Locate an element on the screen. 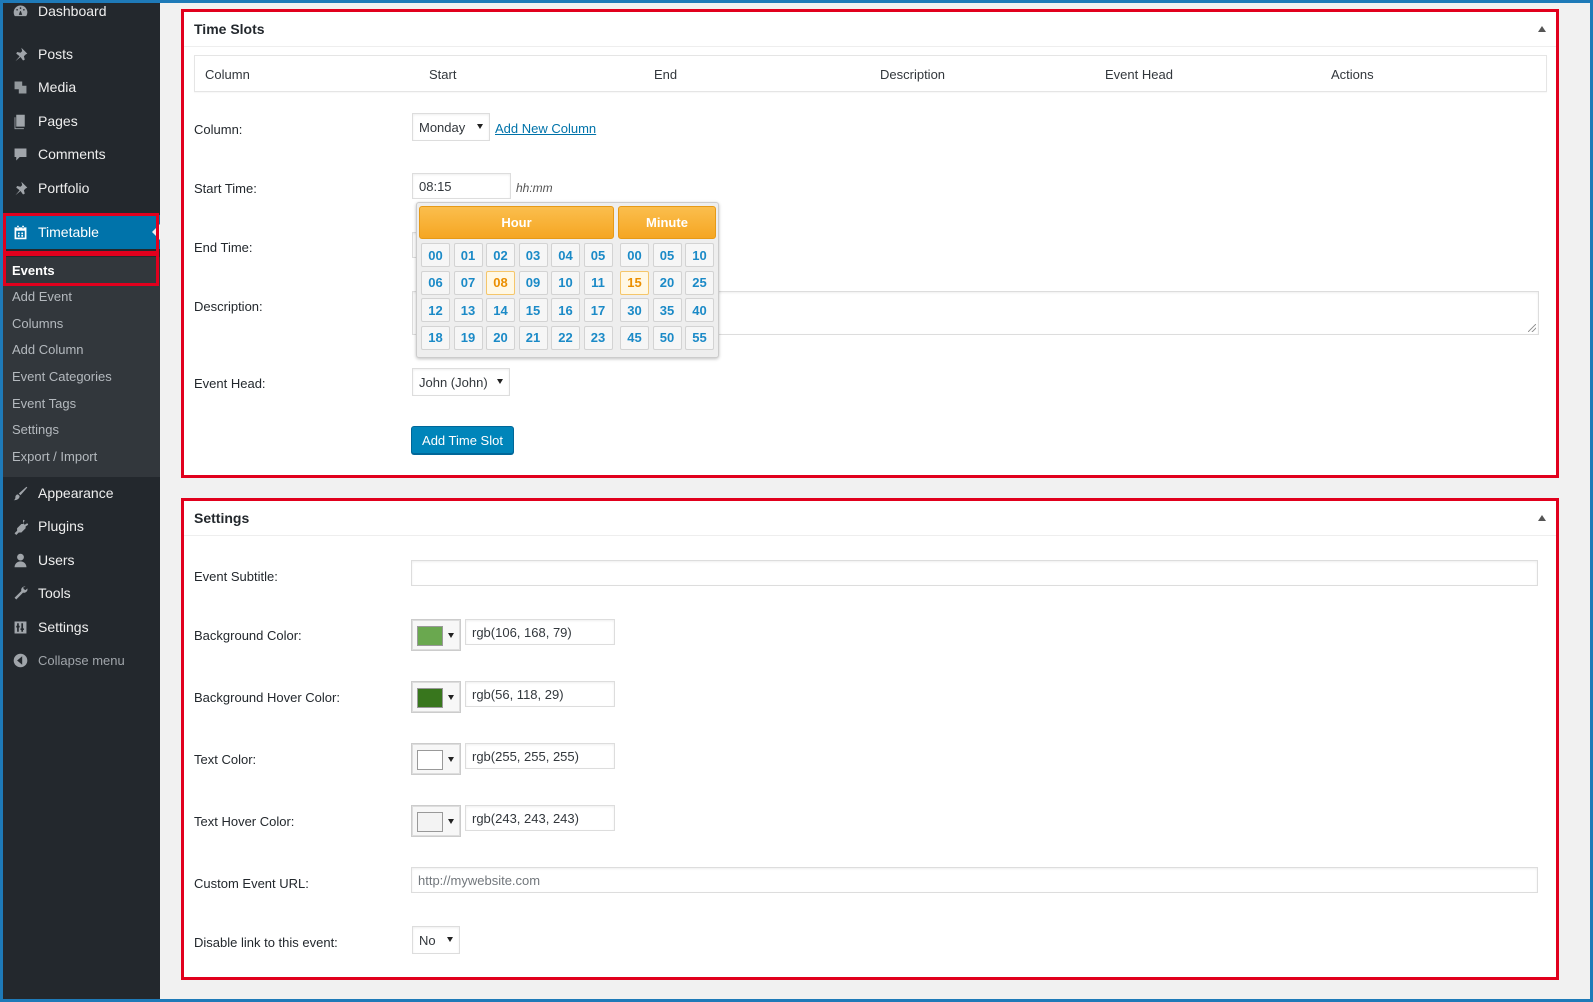 This screenshot has width=1593, height=1002. sidebar-item-label: Plugins is located at coordinates (61, 526).